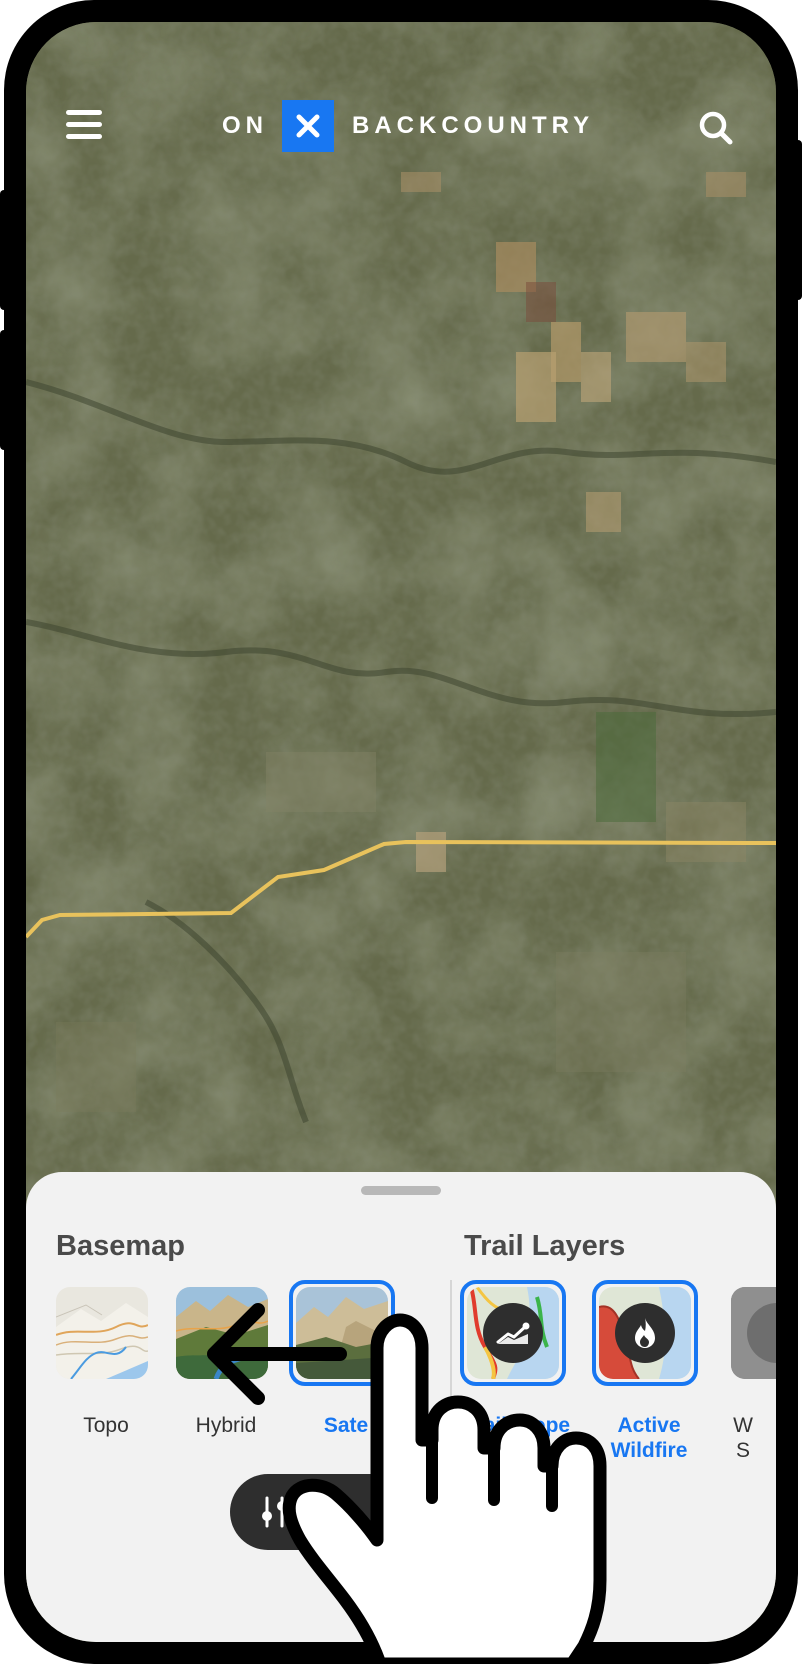 The width and height of the screenshot is (802, 1664). I want to click on basemap-section-title: Basemap, so click(120, 1246).